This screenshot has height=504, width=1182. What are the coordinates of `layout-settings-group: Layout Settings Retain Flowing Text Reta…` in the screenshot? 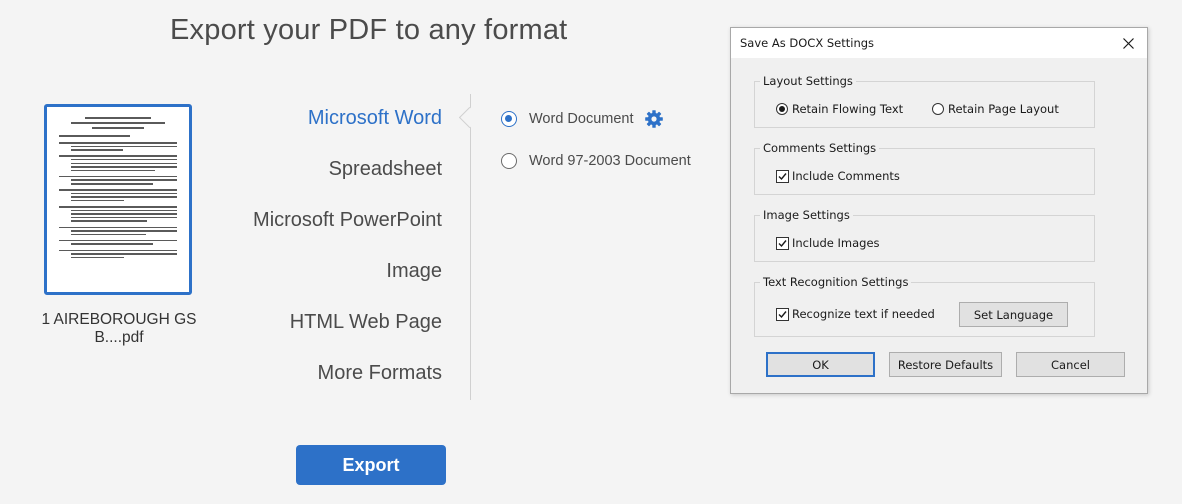 It's located at (924, 101).